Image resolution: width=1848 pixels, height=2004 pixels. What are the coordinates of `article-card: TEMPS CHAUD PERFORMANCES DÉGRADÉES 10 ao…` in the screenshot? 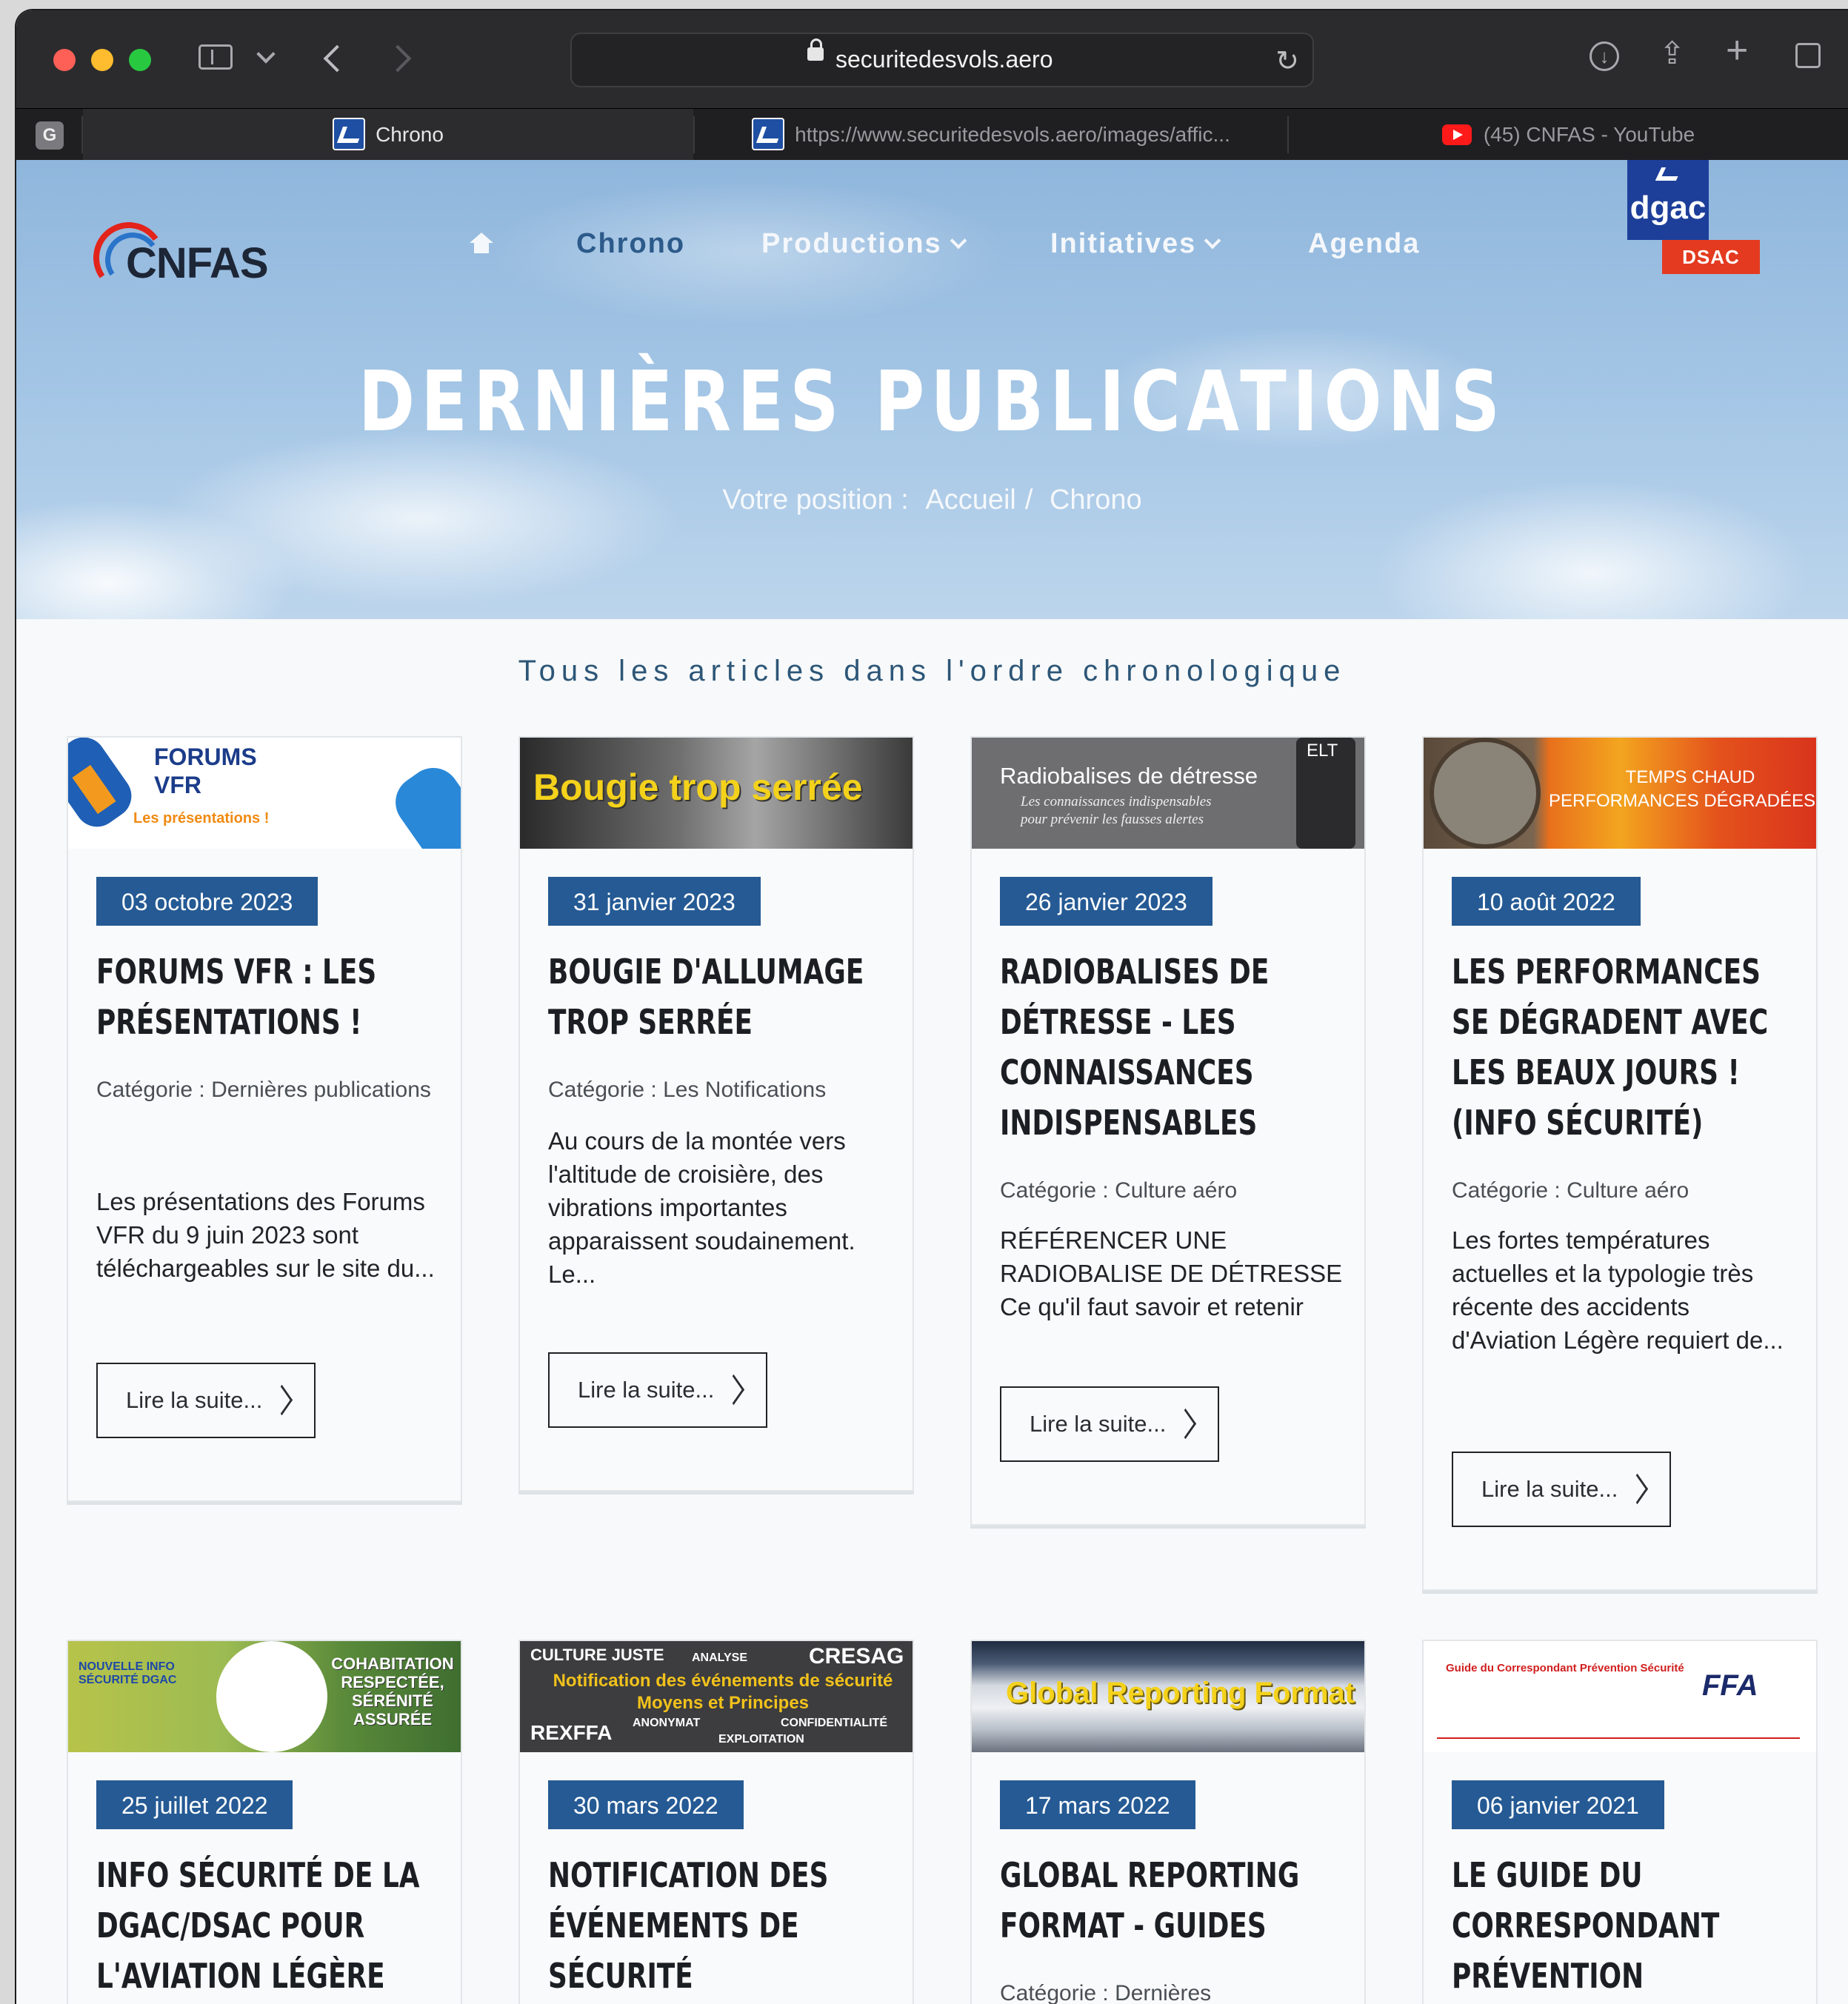 It's located at (1620, 1163).